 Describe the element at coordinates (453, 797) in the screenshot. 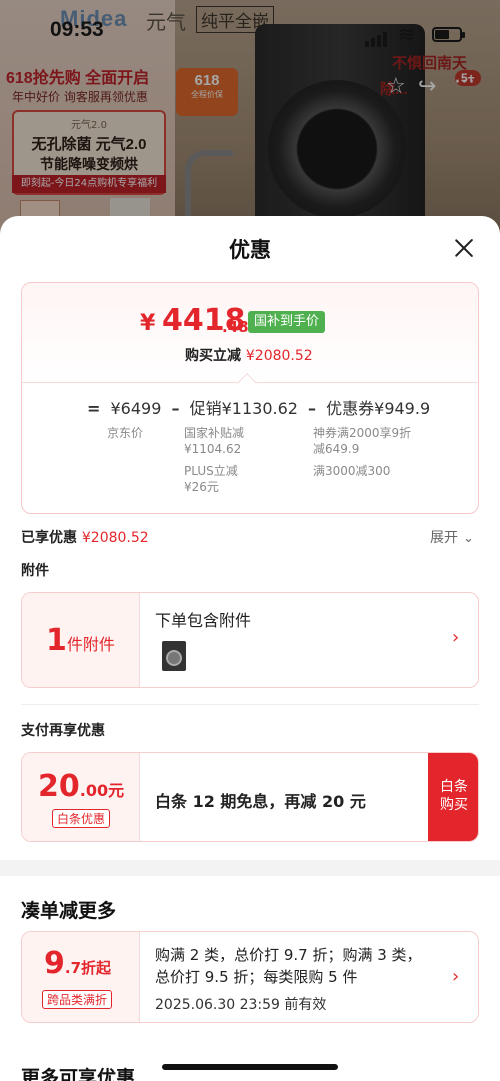

I see `baitiao-buy-button: 白条购买` at that location.